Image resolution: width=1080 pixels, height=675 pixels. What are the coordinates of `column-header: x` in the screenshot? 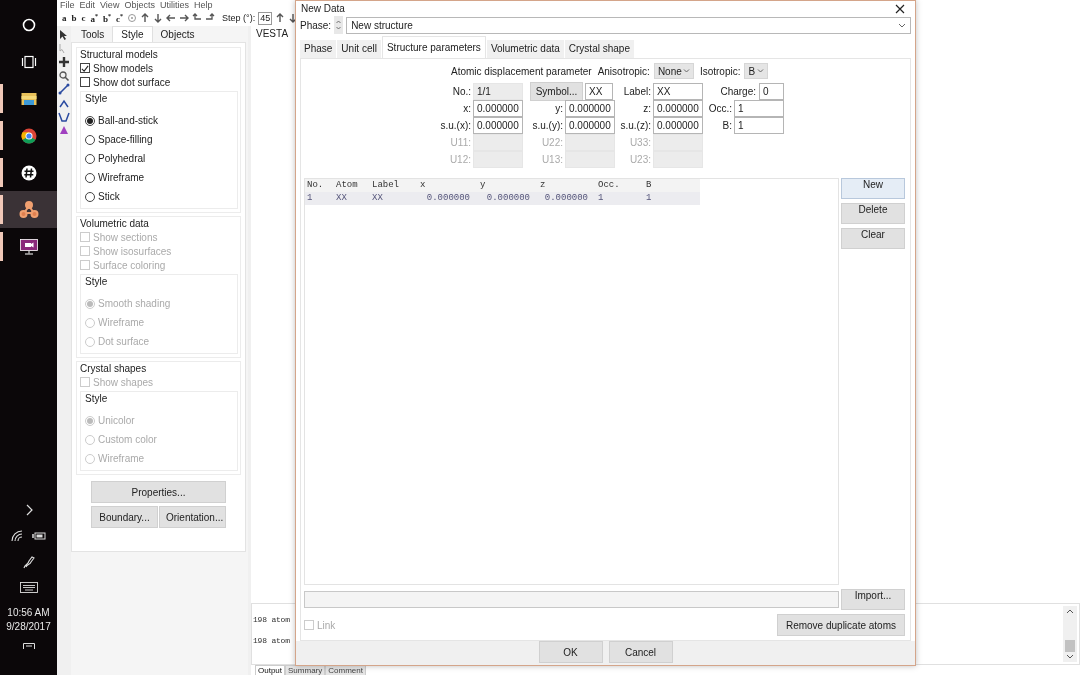 It's located at (448, 185).